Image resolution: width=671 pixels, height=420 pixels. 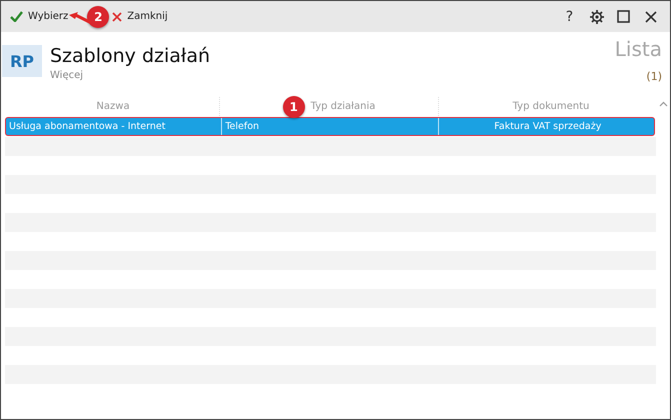 I want to click on table-cell: Usługa abonamentowa - Internet, so click(x=87, y=126).